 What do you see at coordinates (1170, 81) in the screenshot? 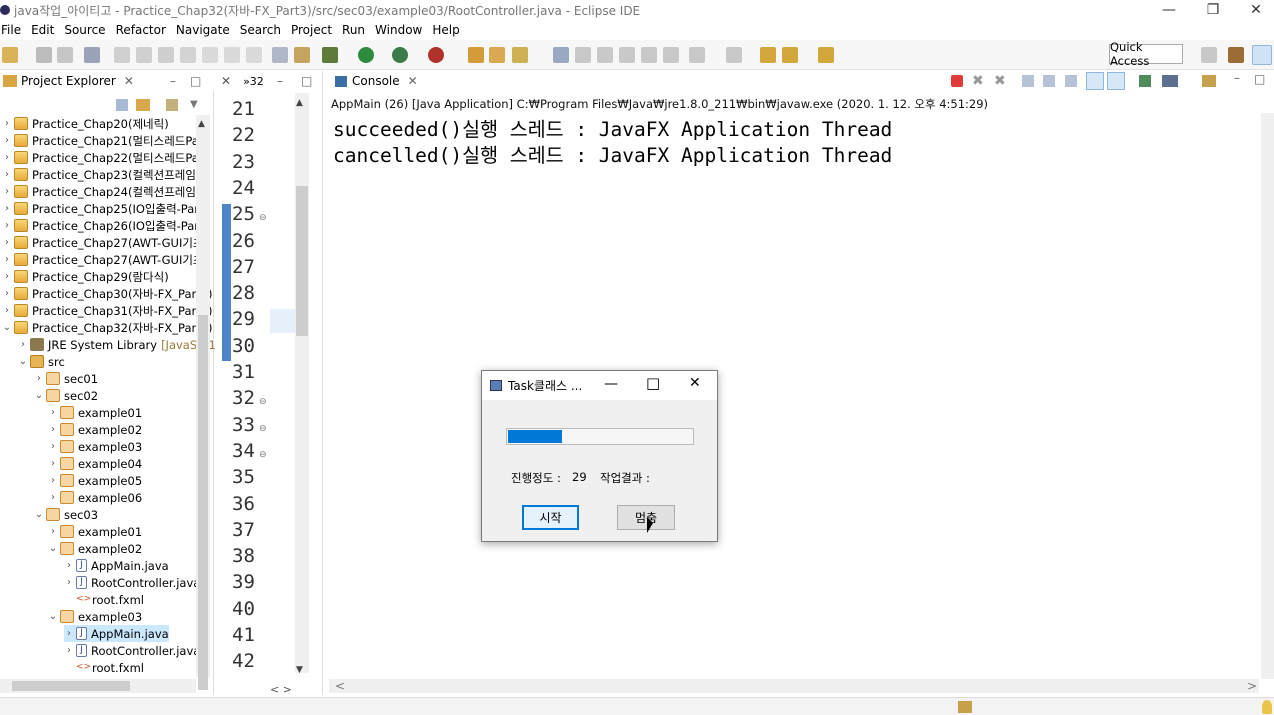
I see `display-console-icon` at bounding box center [1170, 81].